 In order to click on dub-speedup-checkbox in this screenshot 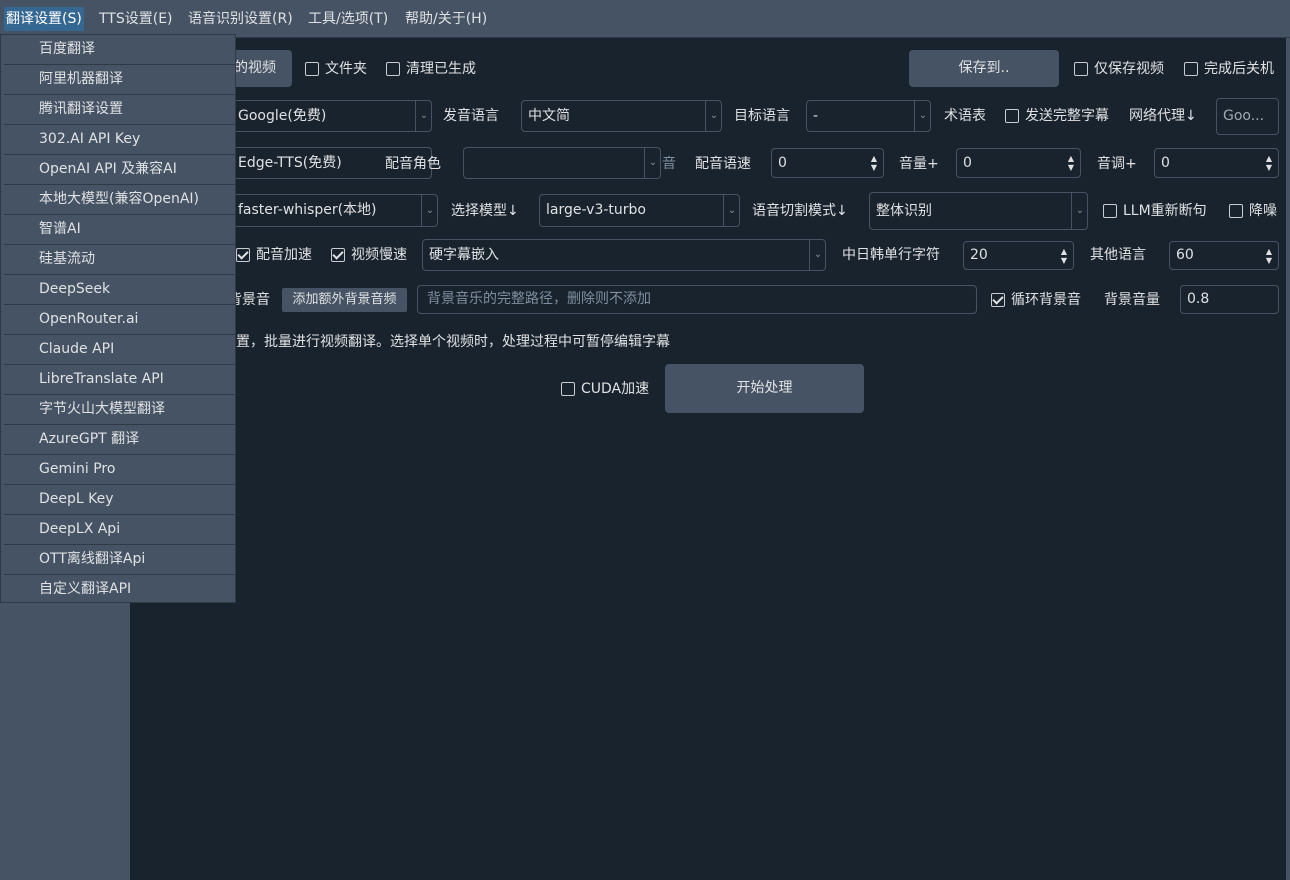, I will do `click(243, 255)`.